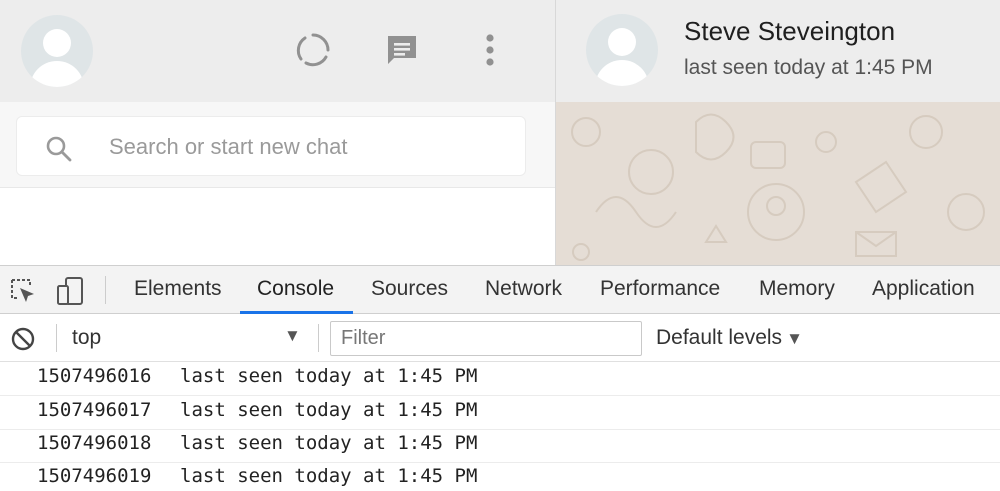 The width and height of the screenshot is (1000, 491). I want to click on console-toolbar: top ▼ Default levels▼, so click(500, 338).